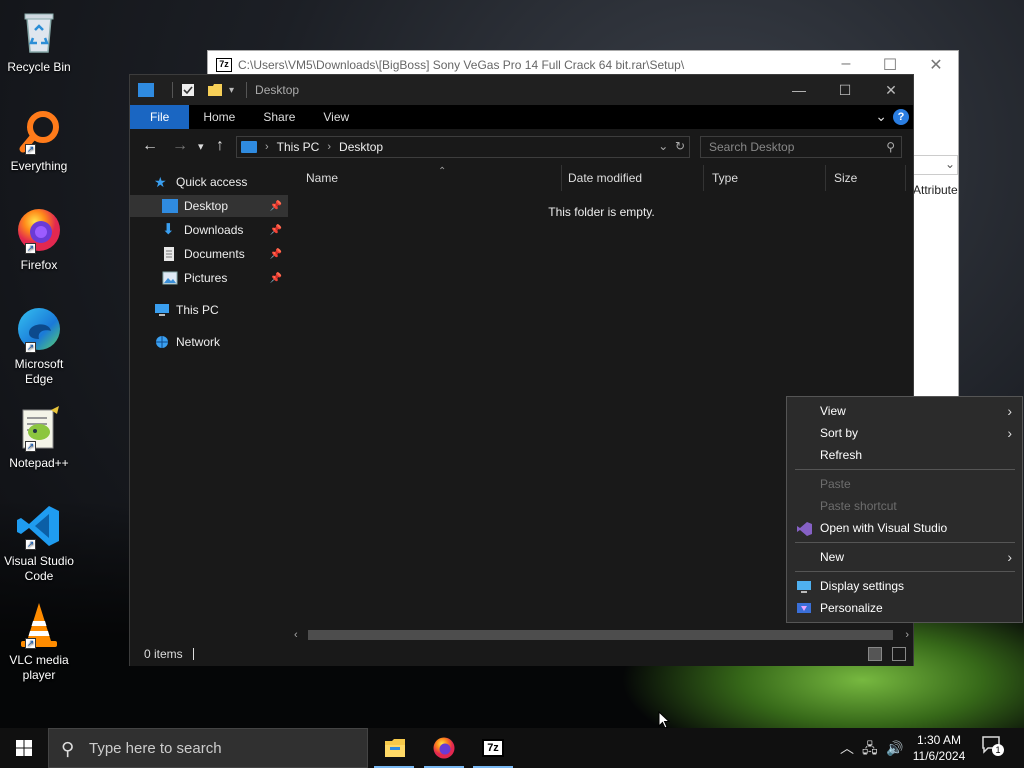 This screenshot has height=768, width=1024. What do you see at coordinates (884, 528) in the screenshot?
I see `menu-item-label: Open with Visual Studio` at bounding box center [884, 528].